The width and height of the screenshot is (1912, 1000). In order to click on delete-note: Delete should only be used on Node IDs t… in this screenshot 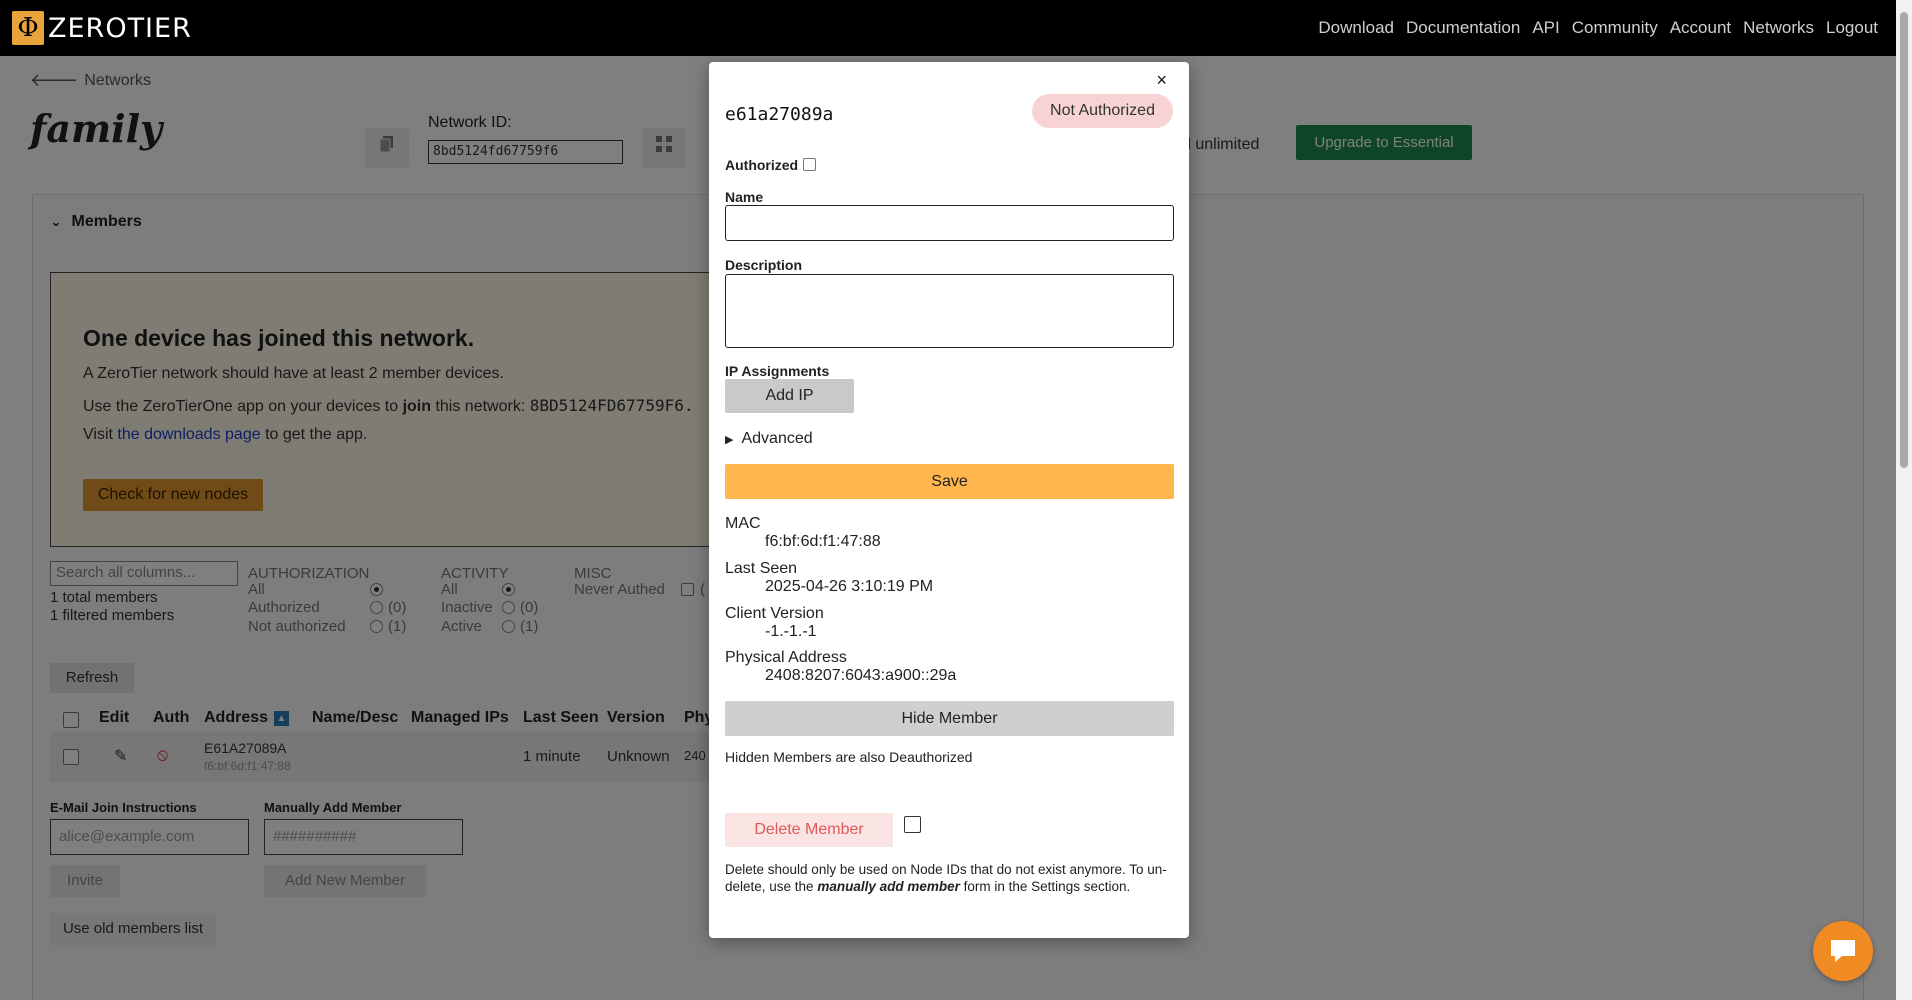, I will do `click(951, 878)`.